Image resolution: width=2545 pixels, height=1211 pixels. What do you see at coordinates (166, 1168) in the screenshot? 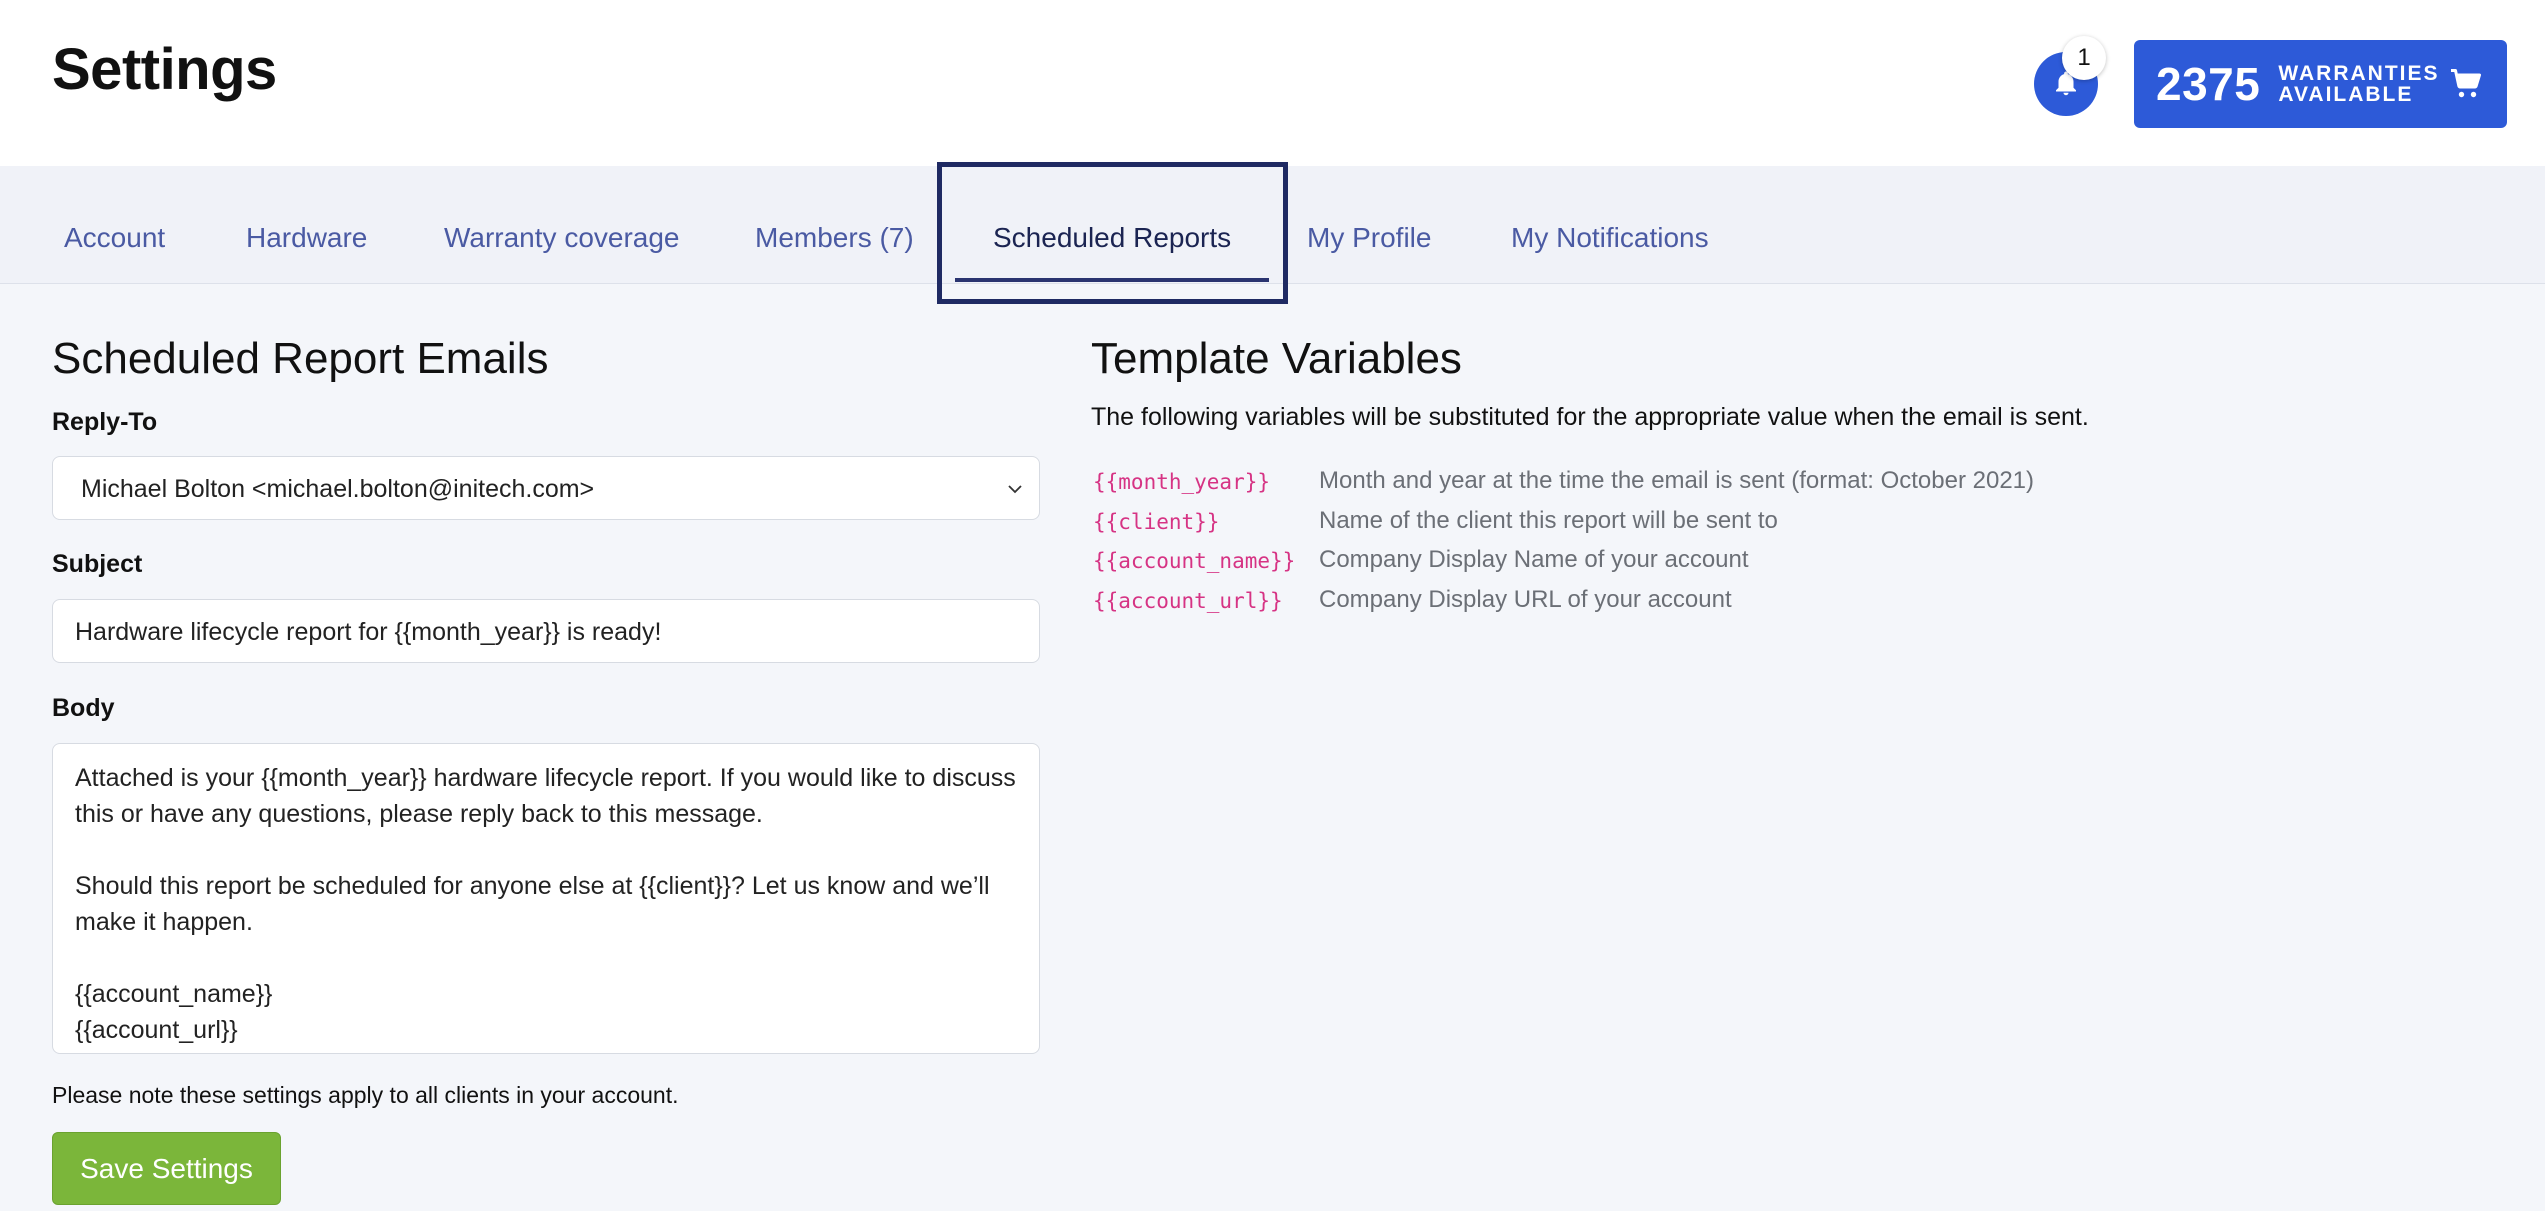
I see `save-settings-button: Save Settings` at bounding box center [166, 1168].